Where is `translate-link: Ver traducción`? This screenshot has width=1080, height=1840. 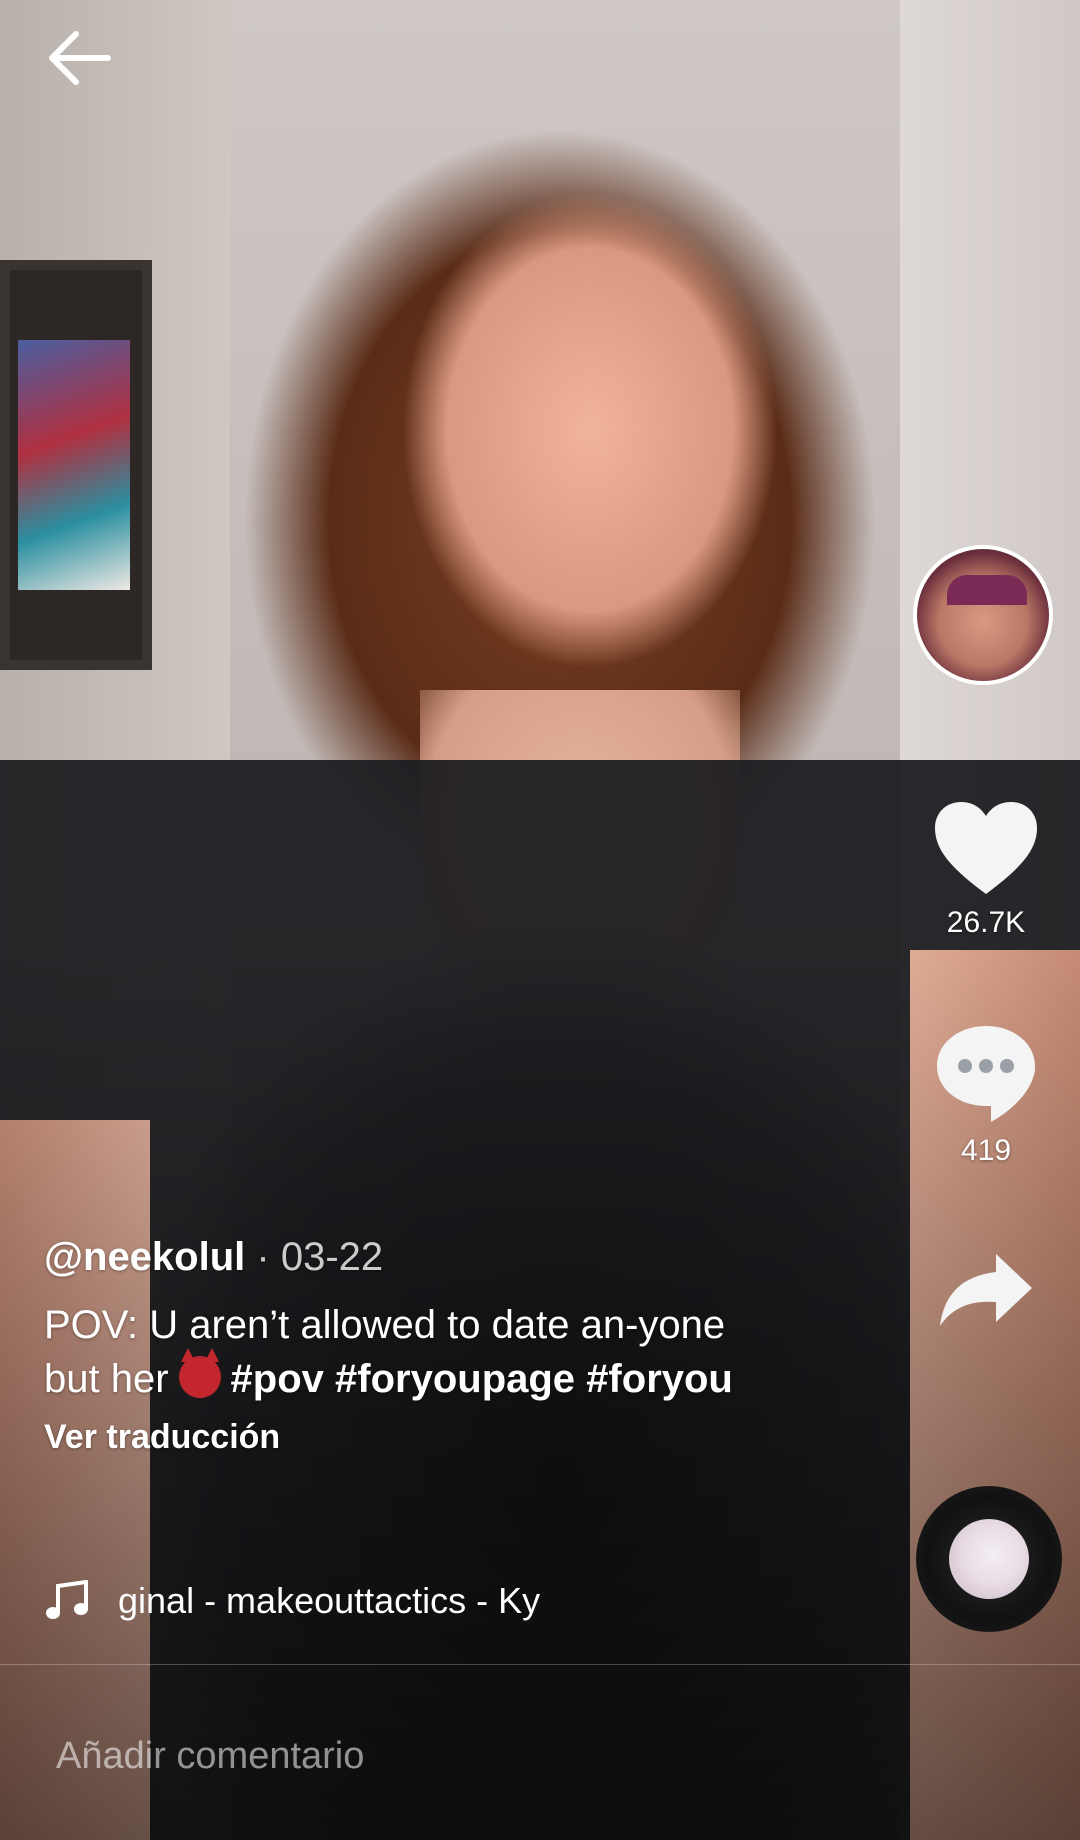 translate-link: Ver traducción is located at coordinates (444, 1437).